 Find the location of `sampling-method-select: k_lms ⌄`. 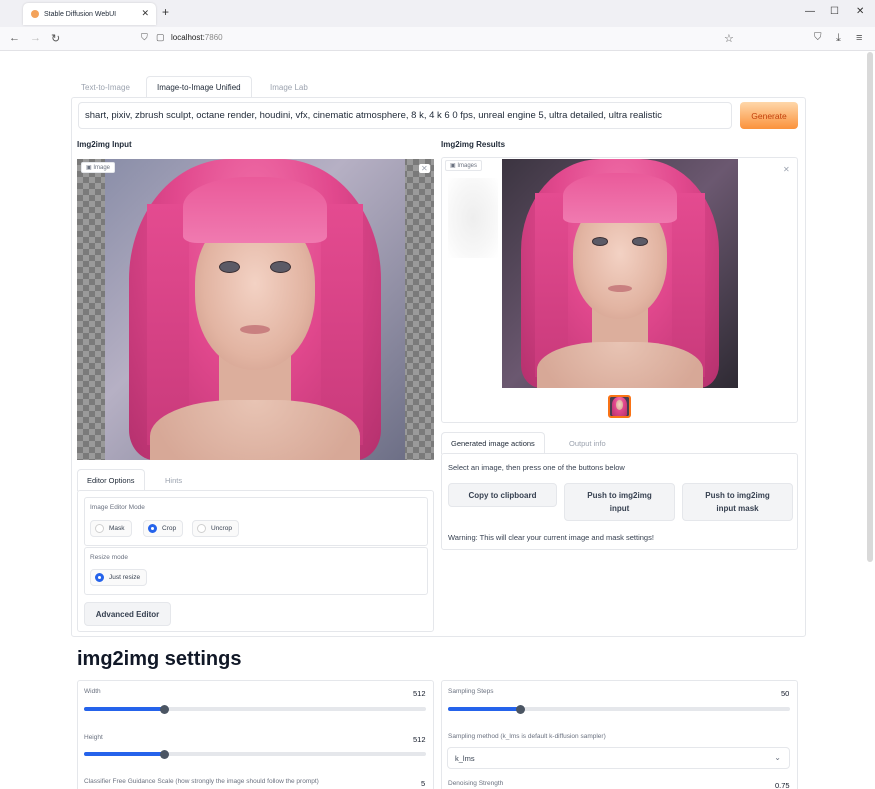

sampling-method-select: k_lms ⌄ is located at coordinates (618, 758).